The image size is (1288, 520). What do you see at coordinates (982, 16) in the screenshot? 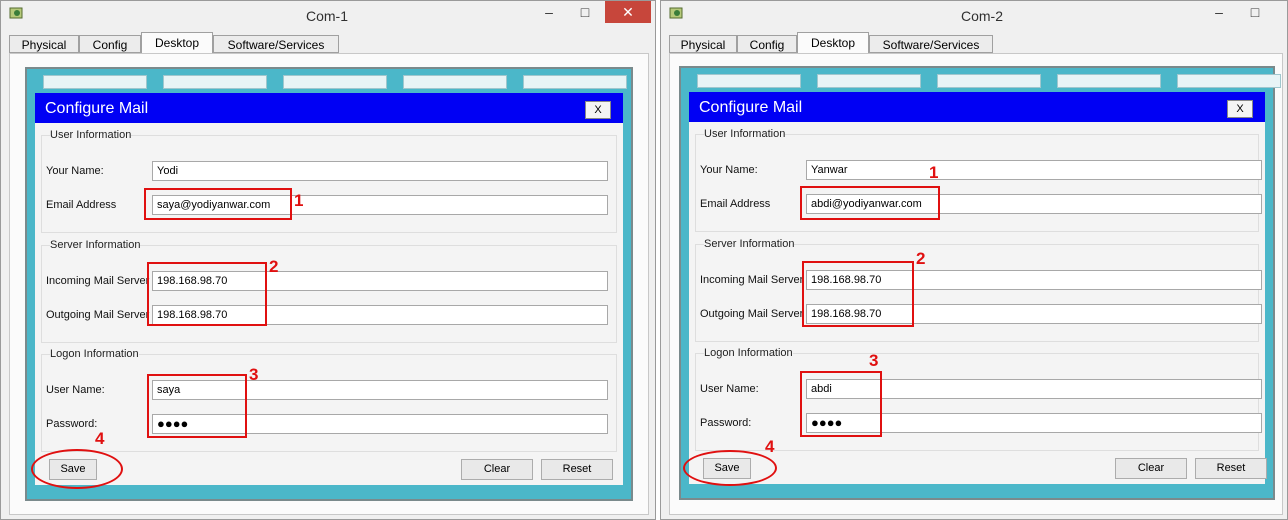
I see `window-title: Com-2` at bounding box center [982, 16].